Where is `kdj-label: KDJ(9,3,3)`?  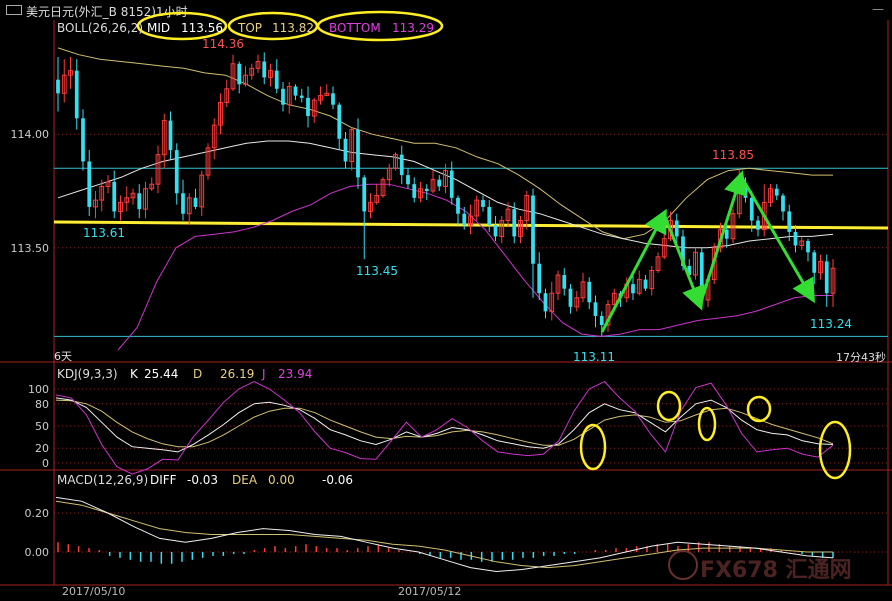 kdj-label: KDJ(9,3,3) is located at coordinates (87, 374).